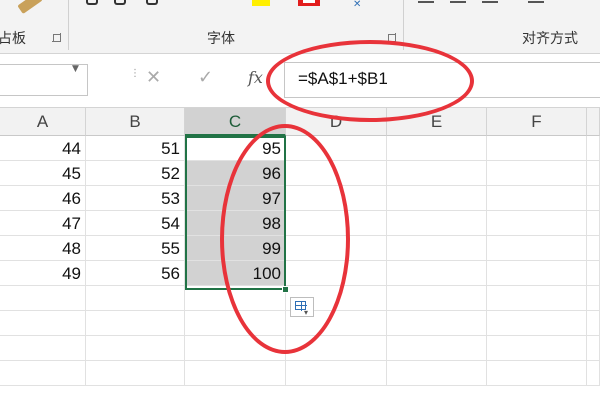 This screenshot has width=600, height=401. I want to click on column-header-a: A, so click(43, 122).